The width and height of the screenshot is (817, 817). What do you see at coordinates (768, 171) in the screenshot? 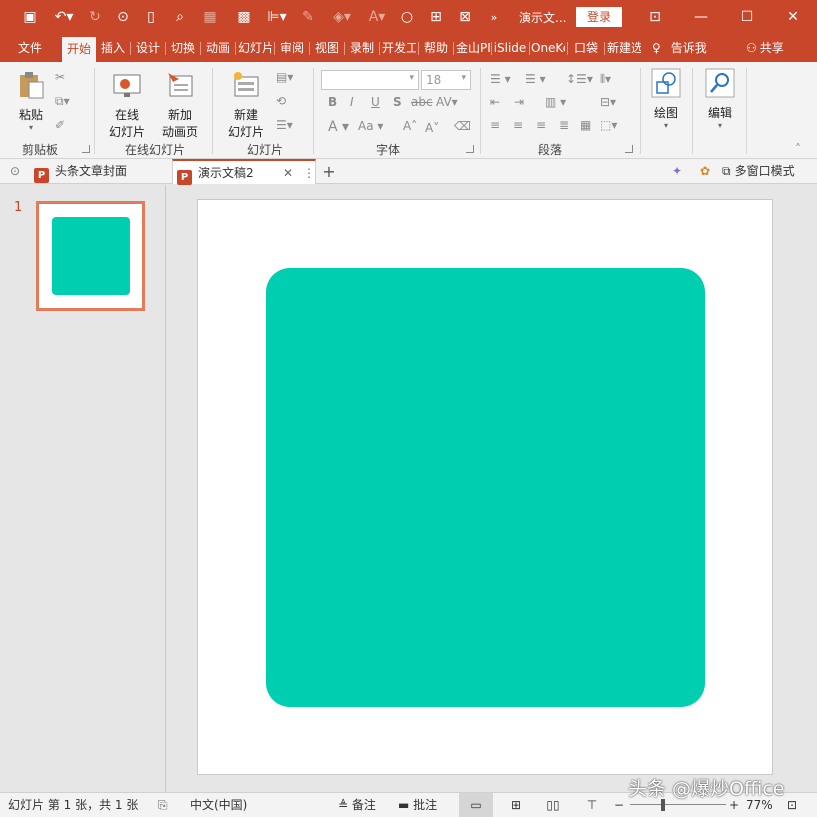
I see `multi-window-button: ⧉ 多窗口模式` at bounding box center [768, 171].